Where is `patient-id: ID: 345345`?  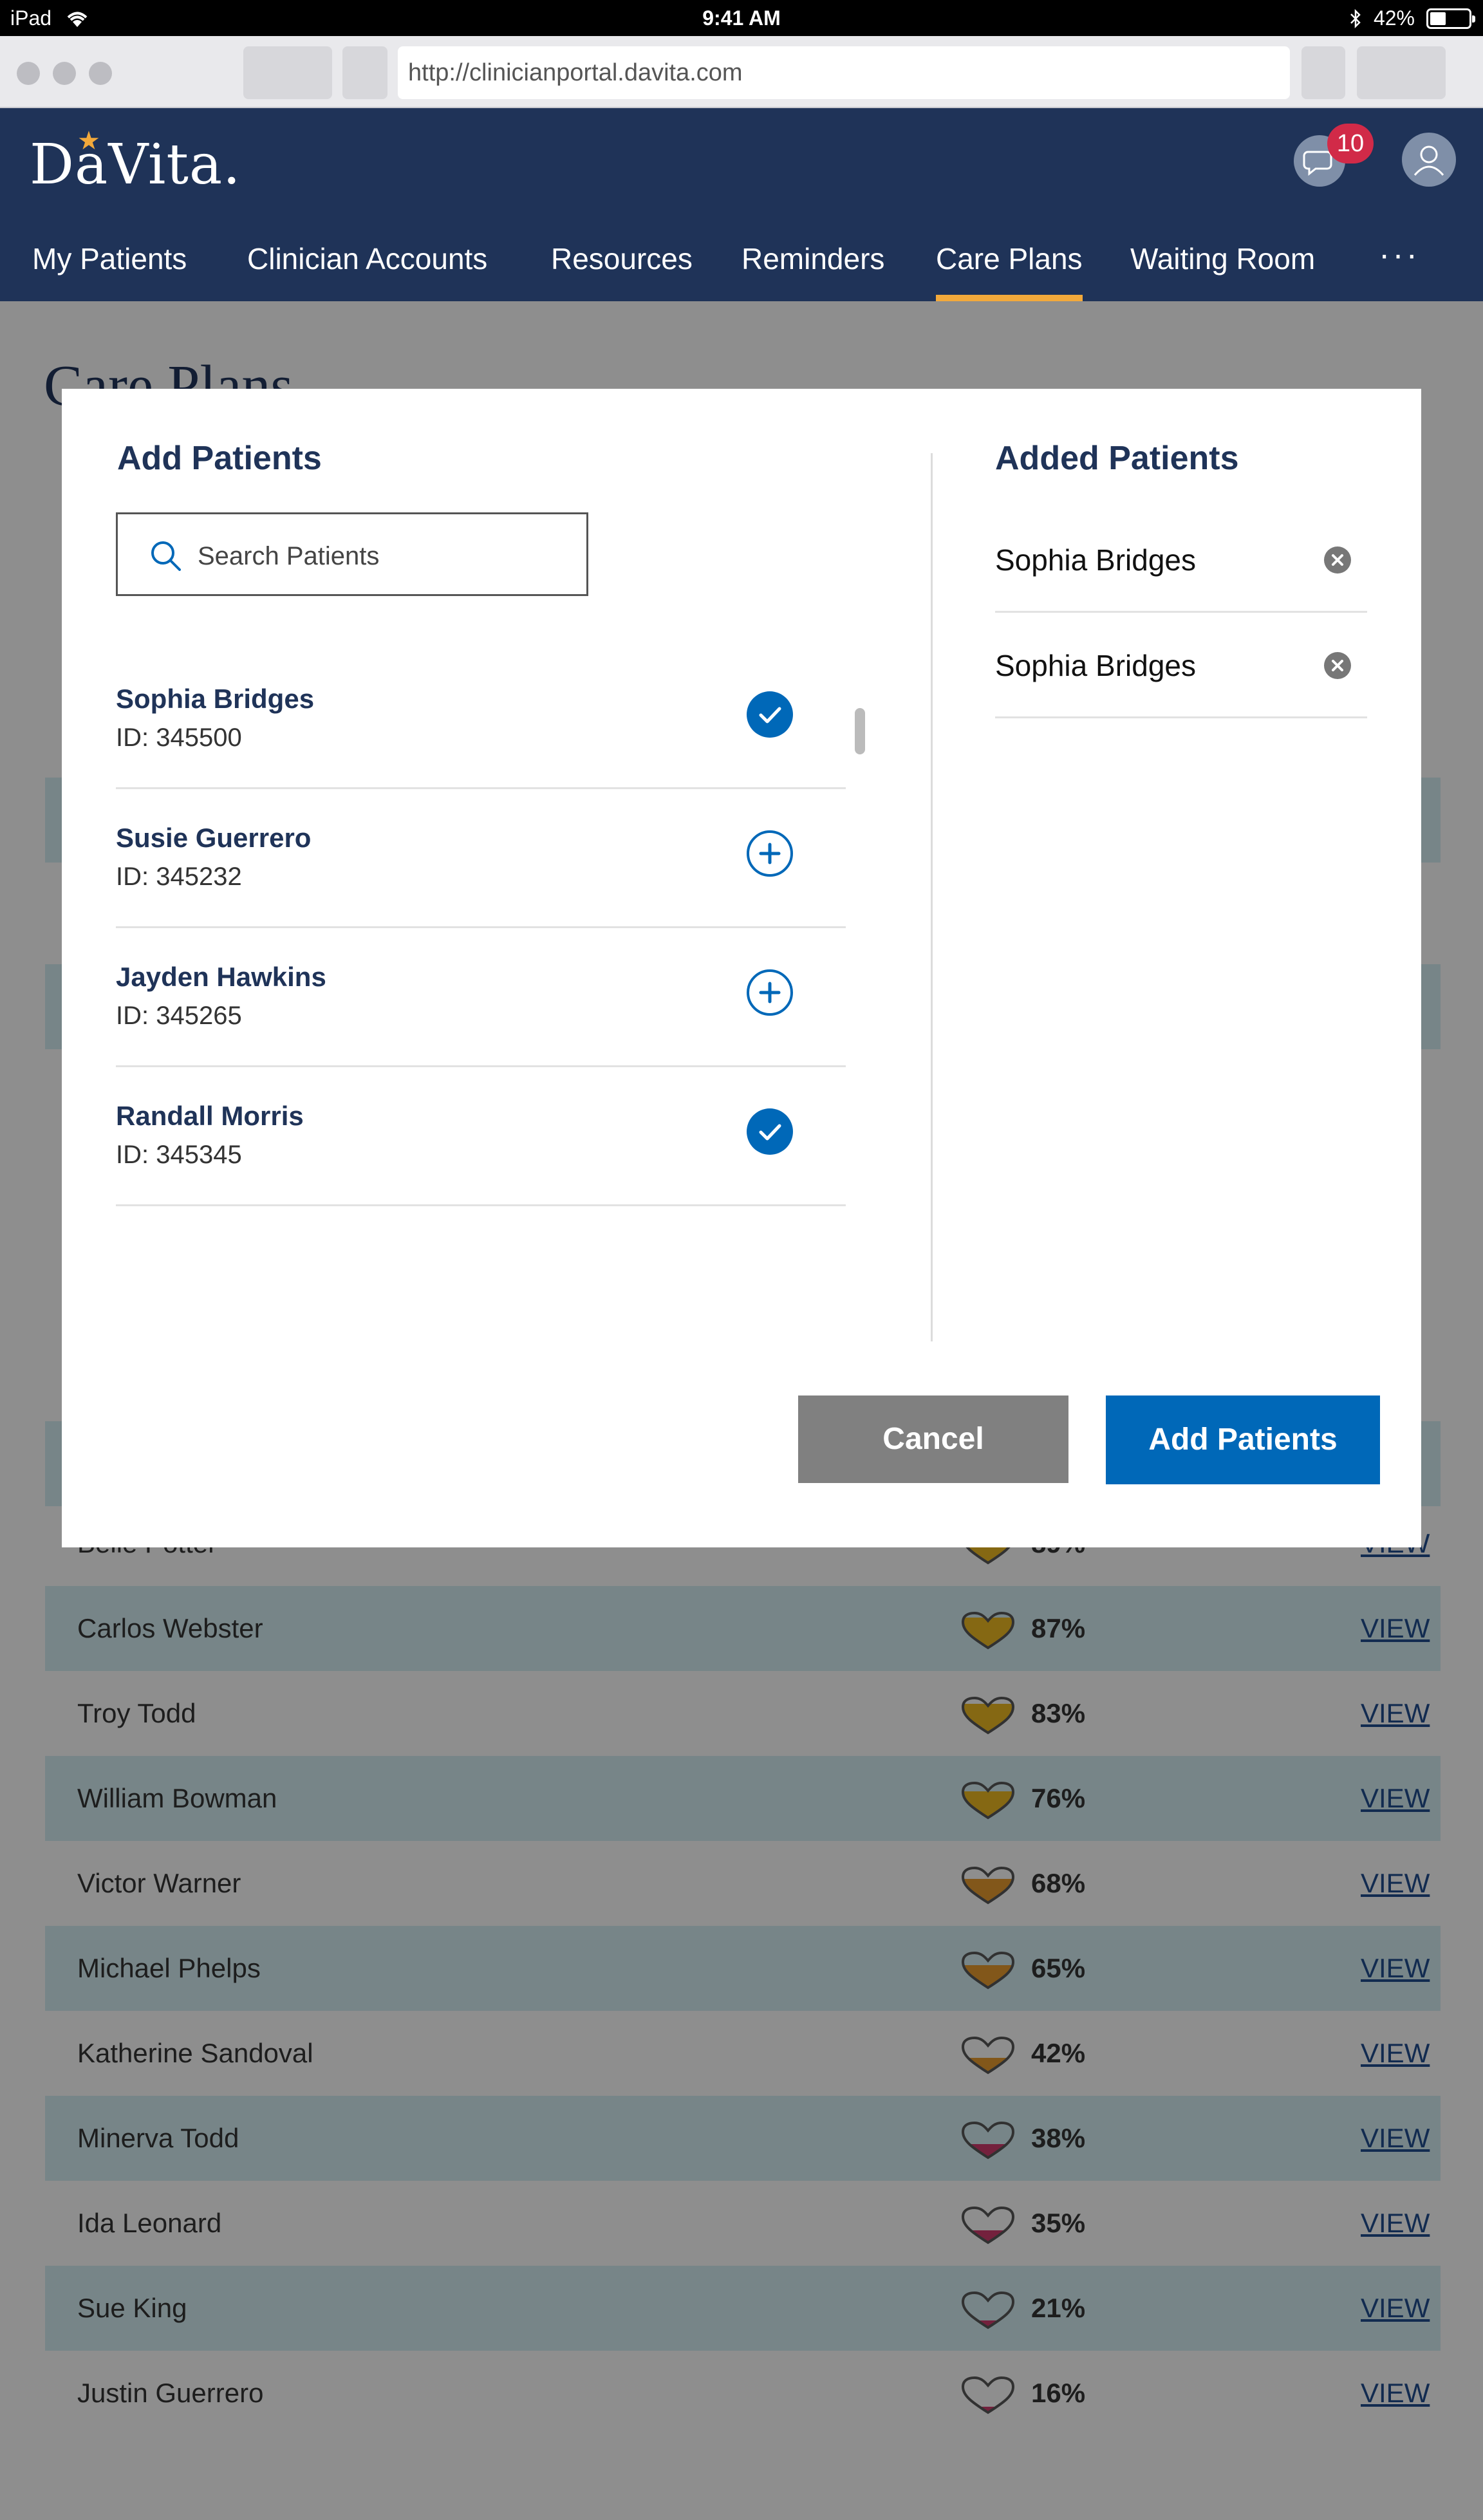 patient-id: ID: 345345 is located at coordinates (179, 1155).